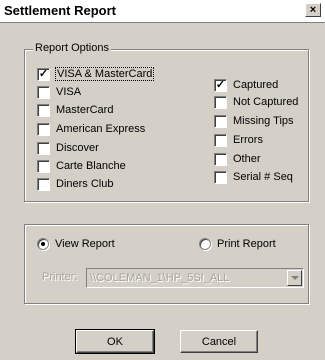  What do you see at coordinates (266, 102) in the screenshot?
I see `checkbox-label: Not Captured` at bounding box center [266, 102].